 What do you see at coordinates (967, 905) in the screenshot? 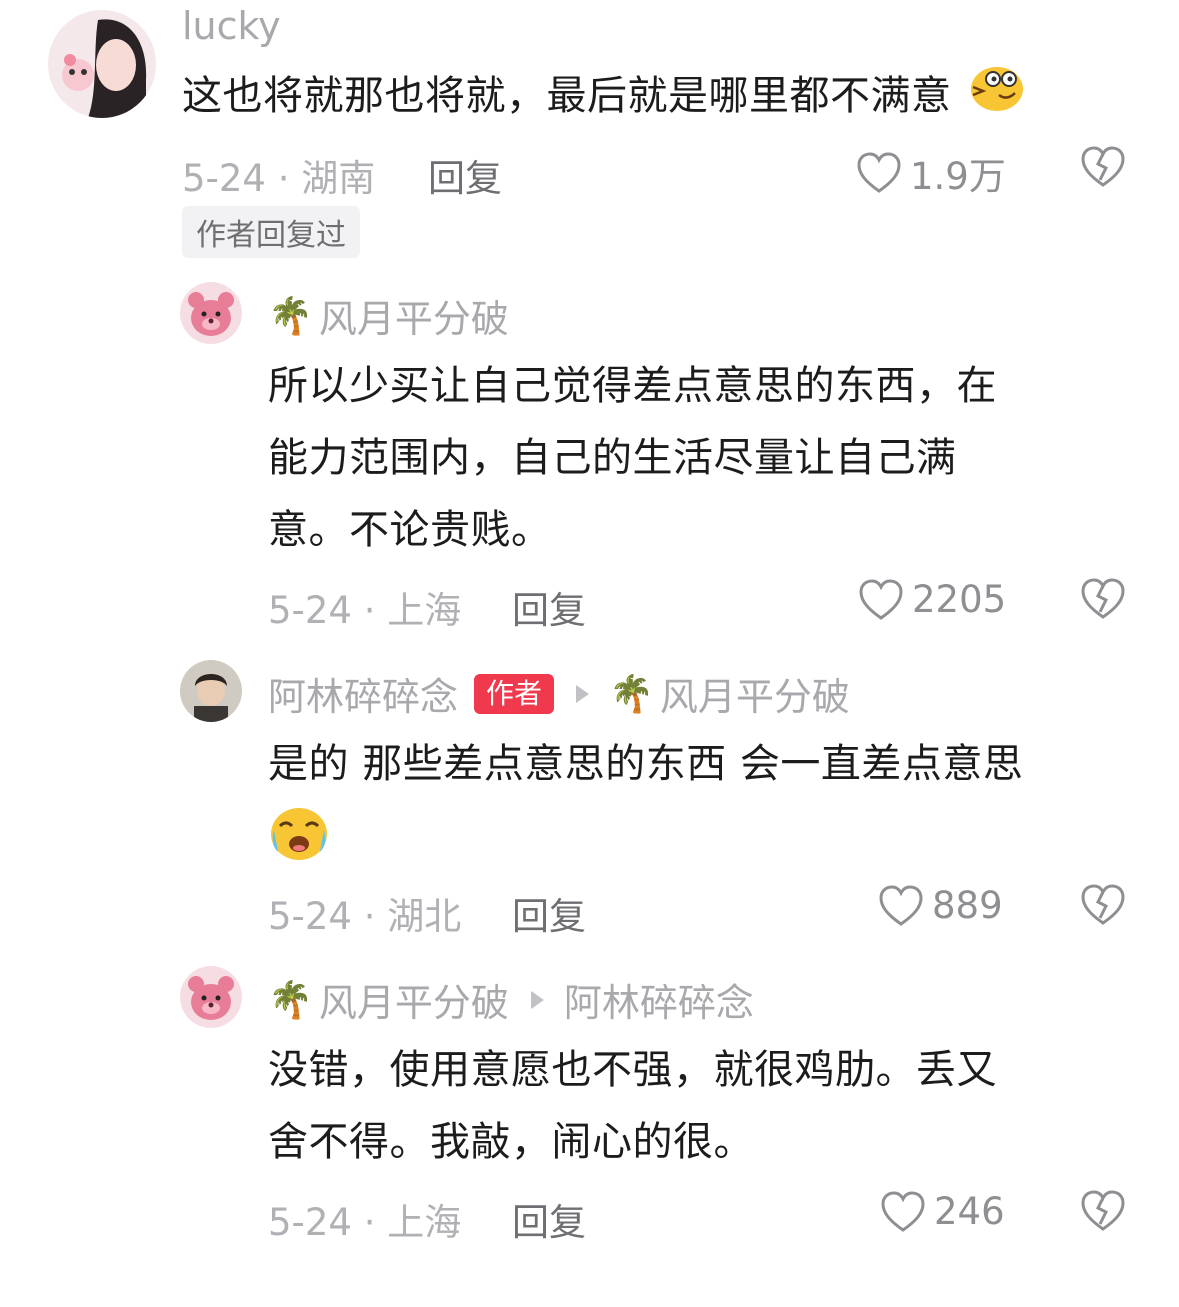
I see `like-count: 889` at bounding box center [967, 905].